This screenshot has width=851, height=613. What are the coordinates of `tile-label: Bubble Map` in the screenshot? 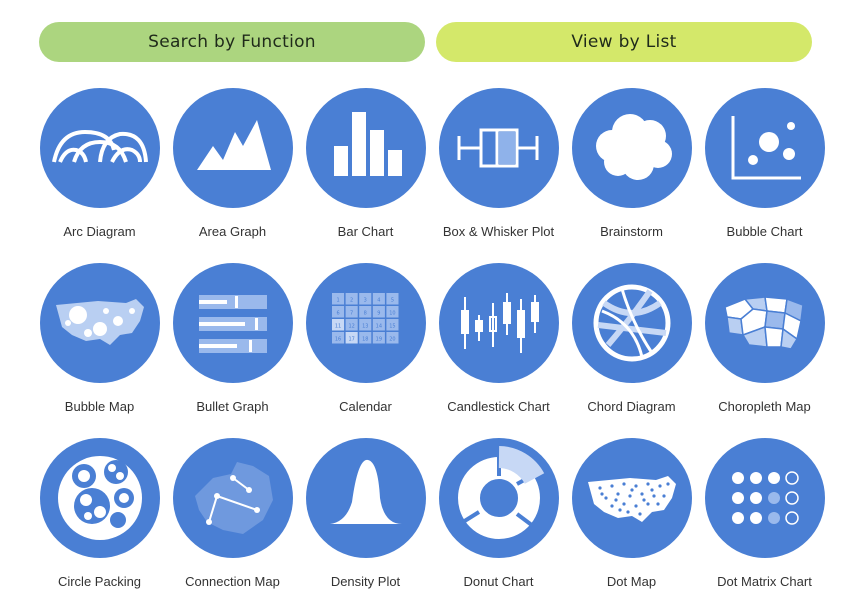 It's located at (99, 406).